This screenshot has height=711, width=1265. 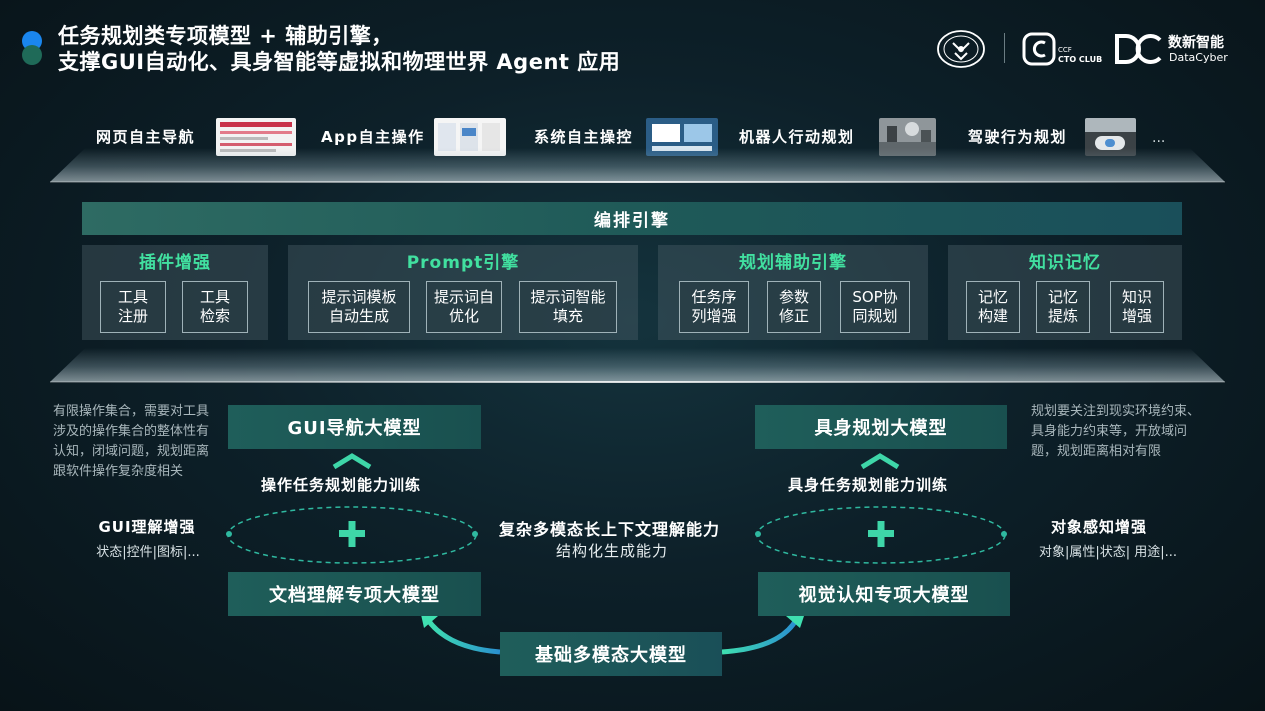 I want to click on left-chevron-up-icon, so click(x=352, y=461).